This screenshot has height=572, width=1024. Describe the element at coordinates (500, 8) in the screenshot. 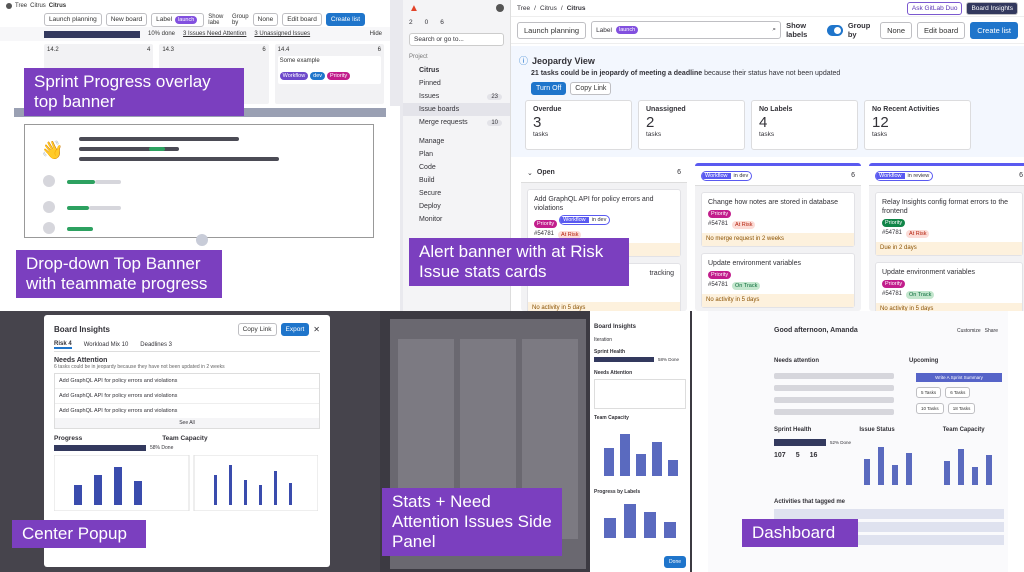

I see `avatar` at that location.